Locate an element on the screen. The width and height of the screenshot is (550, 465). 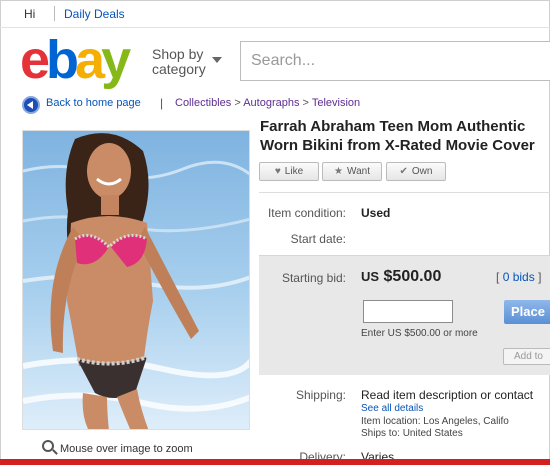
want-button: ★ Want is located at coordinates (352, 171).